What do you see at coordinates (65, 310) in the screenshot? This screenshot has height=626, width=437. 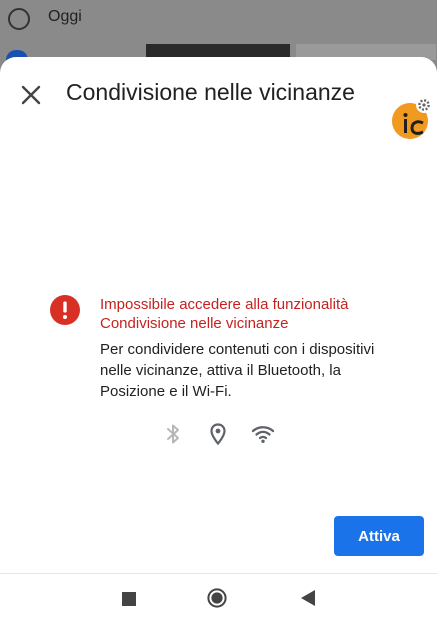 I see `error-icon` at bounding box center [65, 310].